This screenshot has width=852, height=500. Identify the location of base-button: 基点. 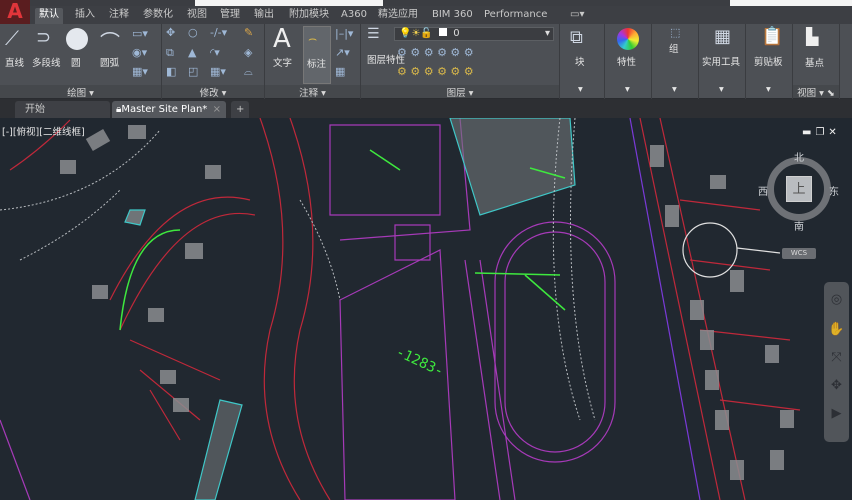
(814, 62).